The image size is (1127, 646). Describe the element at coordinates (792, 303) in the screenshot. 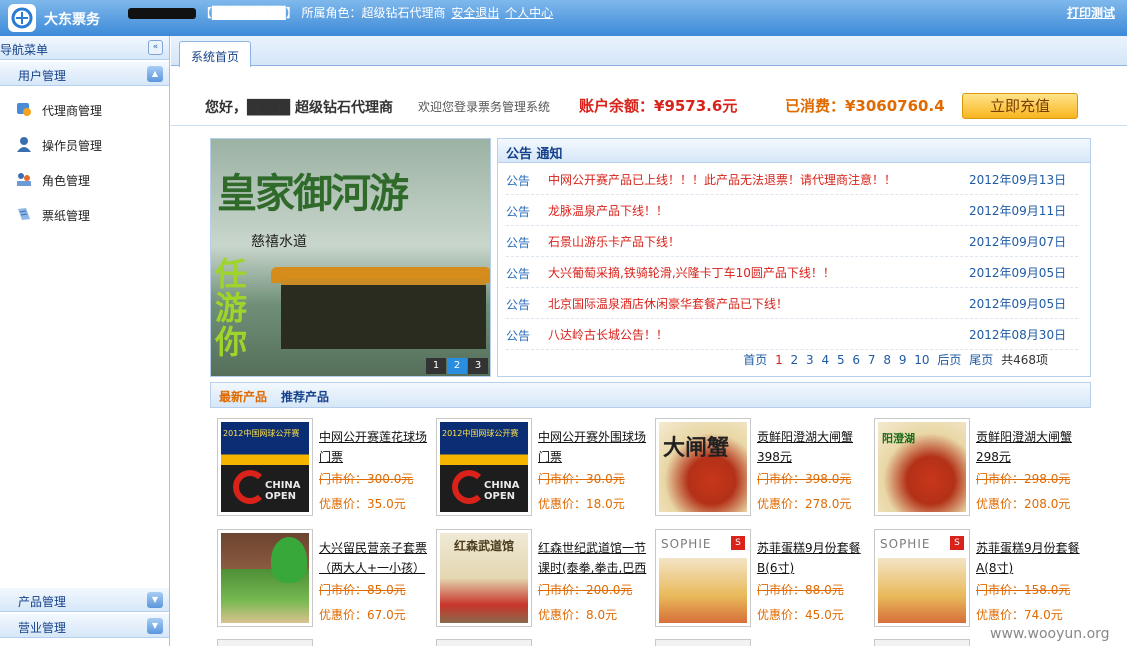

I see `notice-row: 公告 北京国际温泉酒店休闲豪华套餐产品已下线！ 2012年09月05日` at that location.